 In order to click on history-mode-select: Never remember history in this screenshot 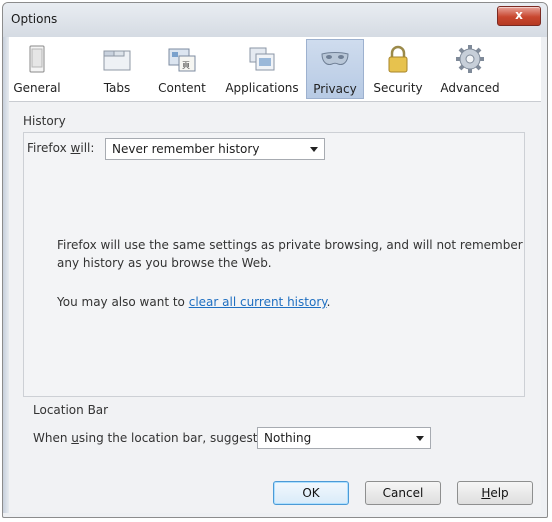, I will do `click(215, 149)`.